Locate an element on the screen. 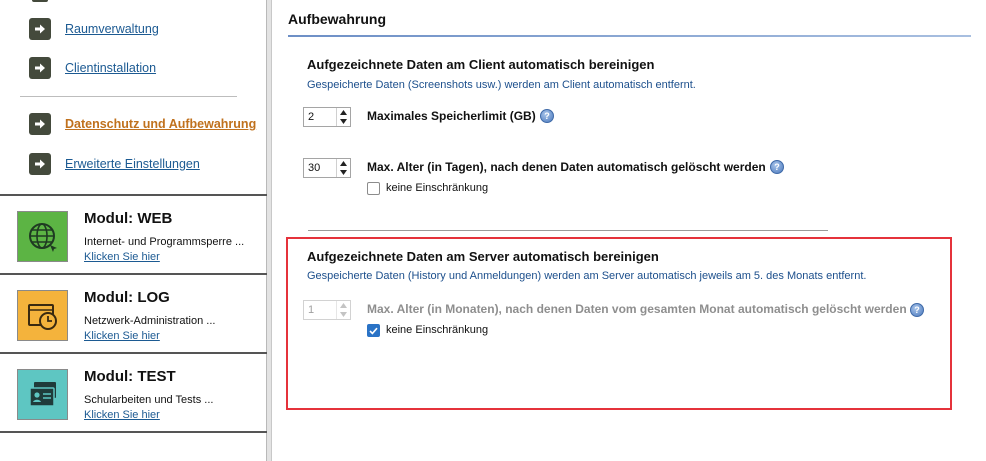 The height and width of the screenshot is (461, 986). client-max-age-value: 30 is located at coordinates (320, 168).